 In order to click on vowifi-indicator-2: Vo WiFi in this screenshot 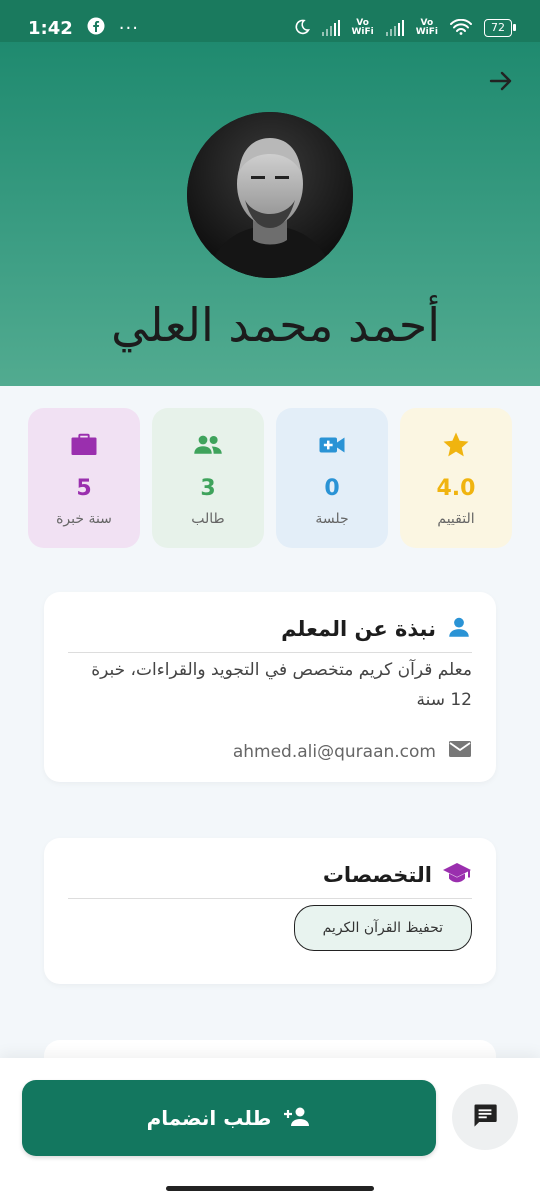, I will do `click(426, 27)`.